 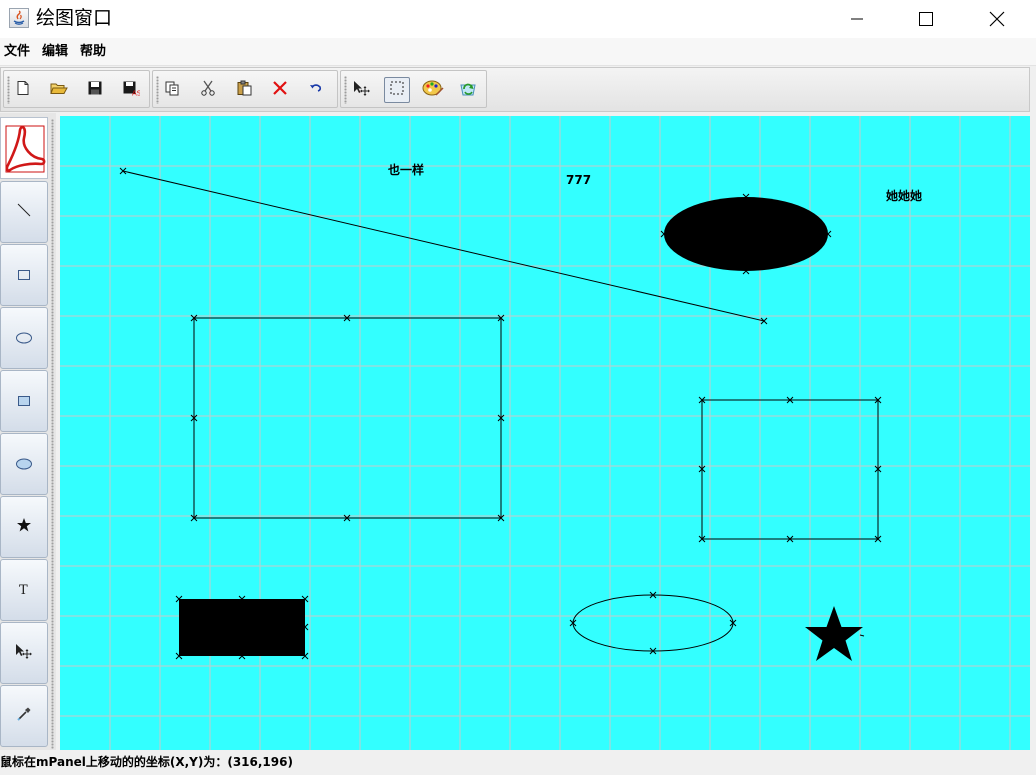 I want to click on java-app-icon, so click(x=19, y=18).